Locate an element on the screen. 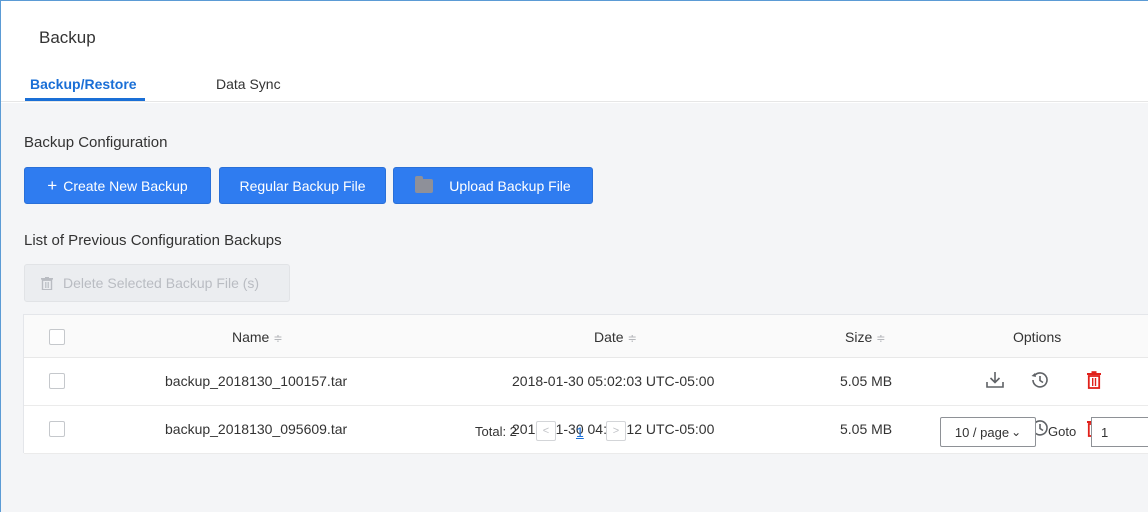  goto-label: Goto is located at coordinates (1062, 431).